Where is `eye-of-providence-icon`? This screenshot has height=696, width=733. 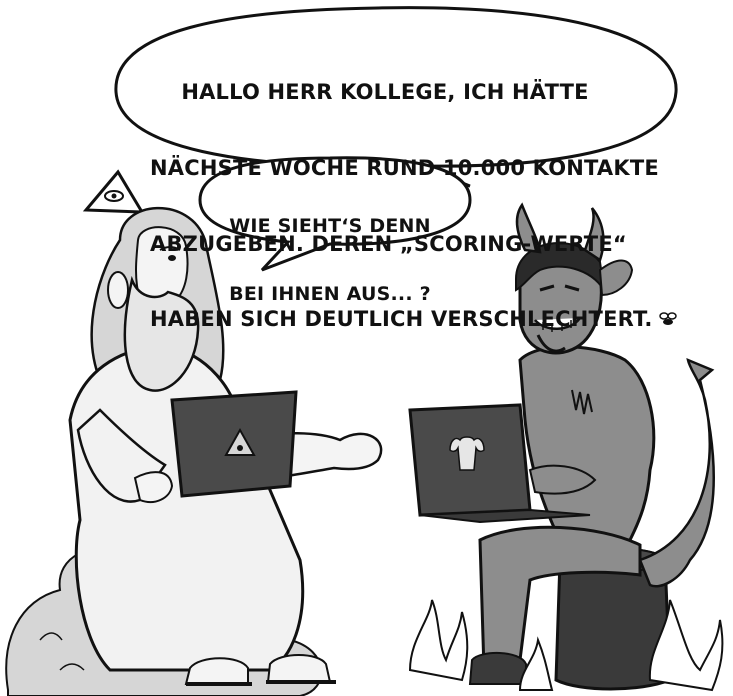
eye-of-providence-icon is located at coordinates (113, 191).